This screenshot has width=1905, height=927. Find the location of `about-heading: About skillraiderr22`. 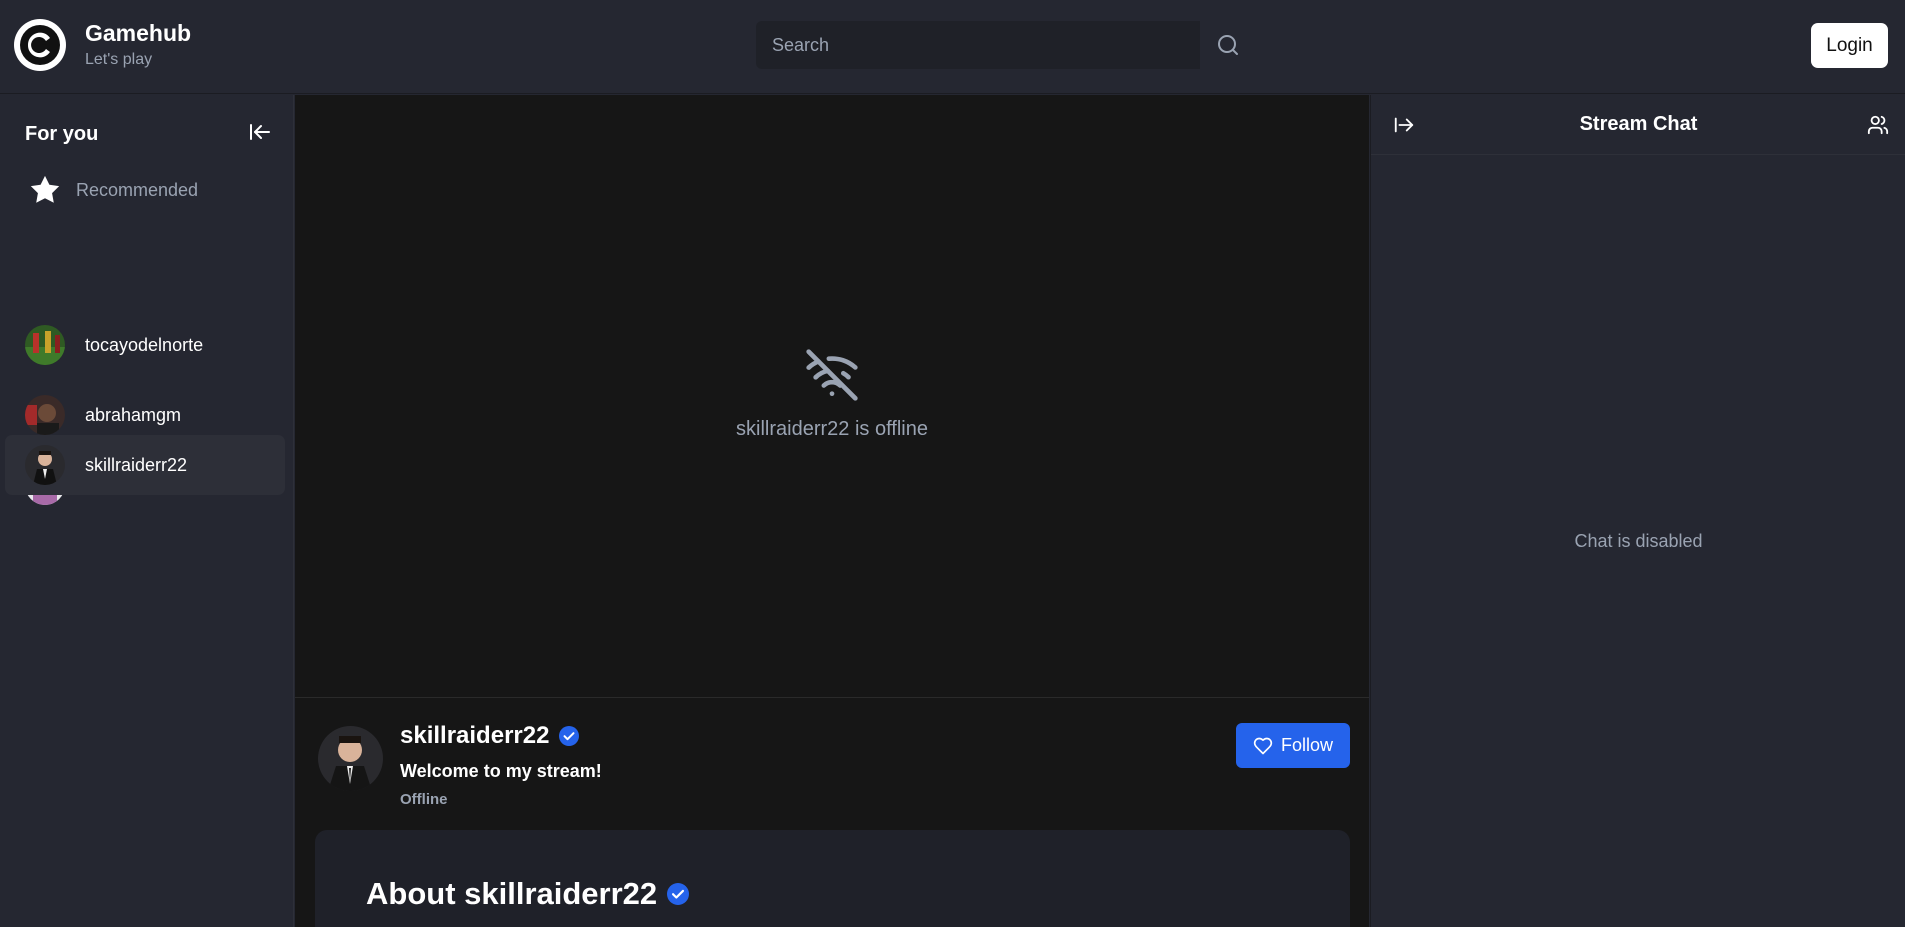

about-heading: About skillraiderr22 is located at coordinates (528, 894).